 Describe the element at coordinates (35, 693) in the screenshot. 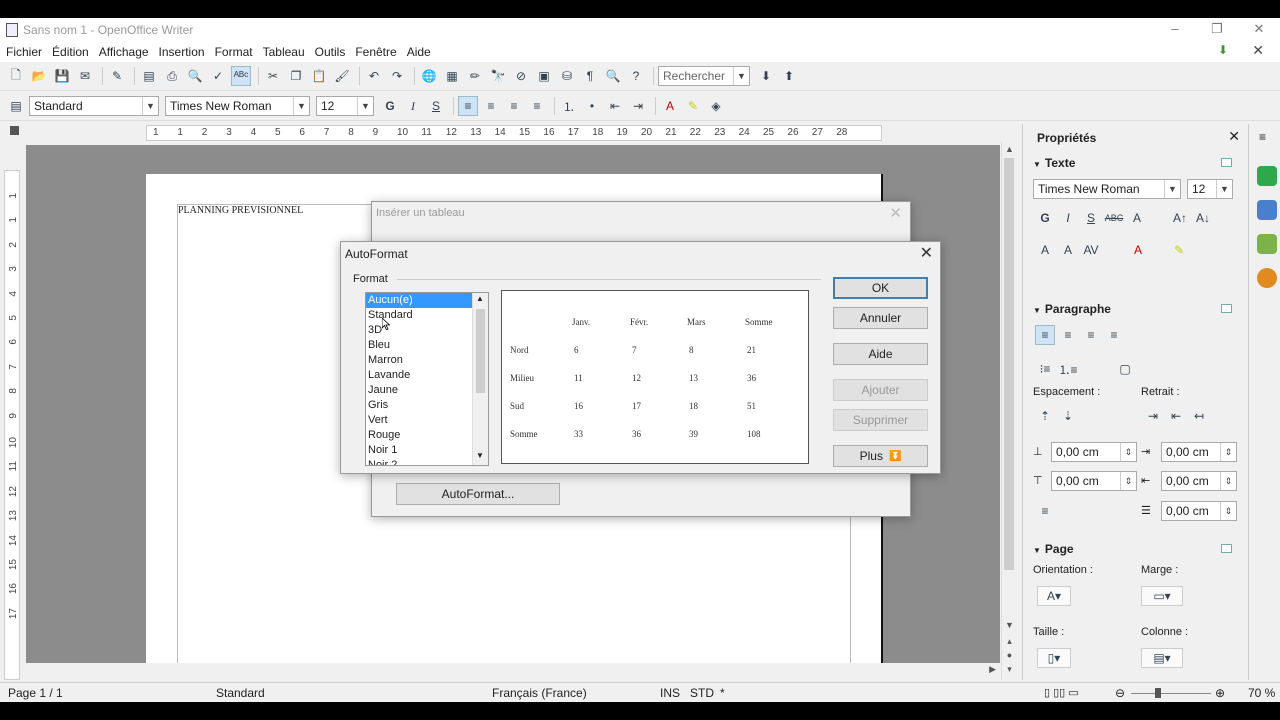

I see `page-number-status: Page 1 / 1` at that location.